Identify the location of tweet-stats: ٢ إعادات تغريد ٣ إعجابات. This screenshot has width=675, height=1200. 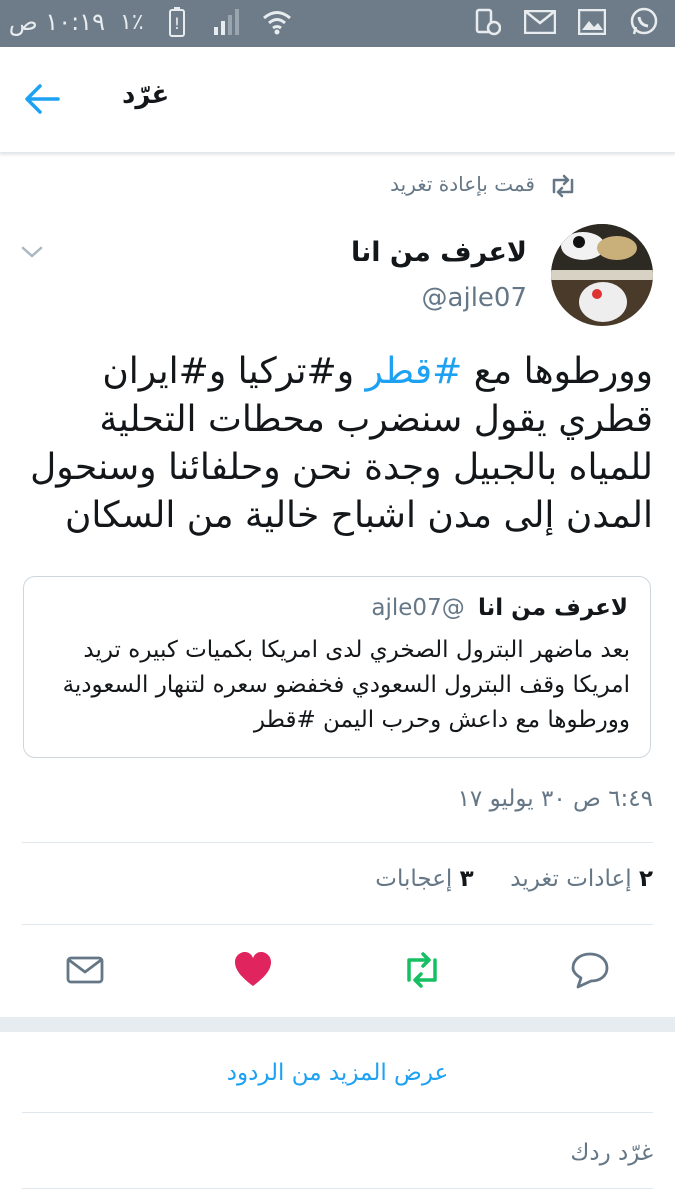
(514, 879).